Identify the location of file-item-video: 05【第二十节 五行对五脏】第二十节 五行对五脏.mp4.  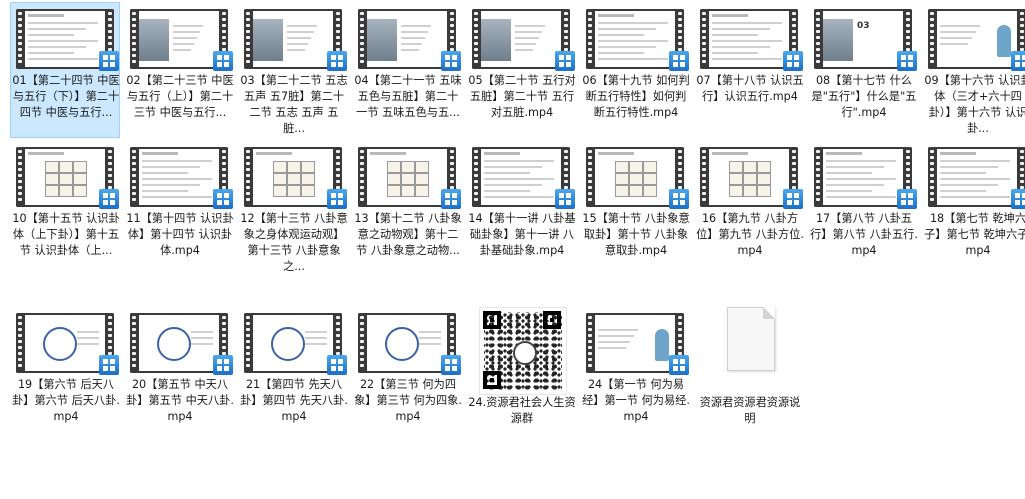
(521, 70).